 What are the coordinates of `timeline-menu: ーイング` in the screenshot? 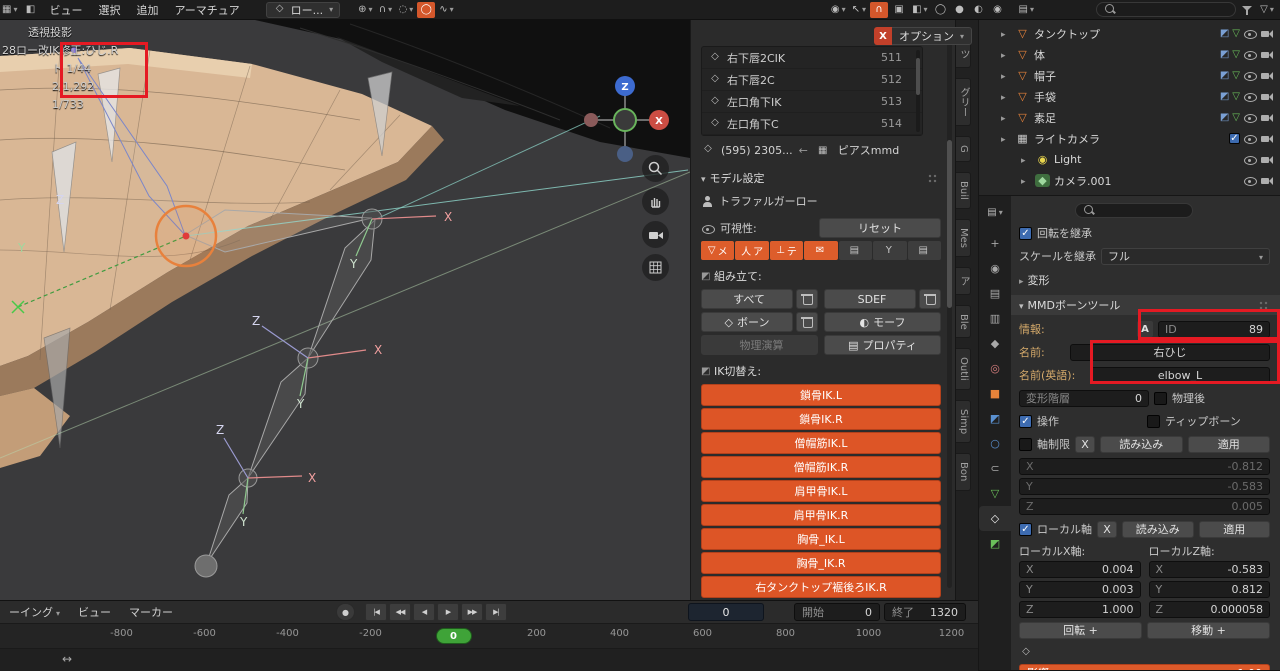 It's located at (34, 612).